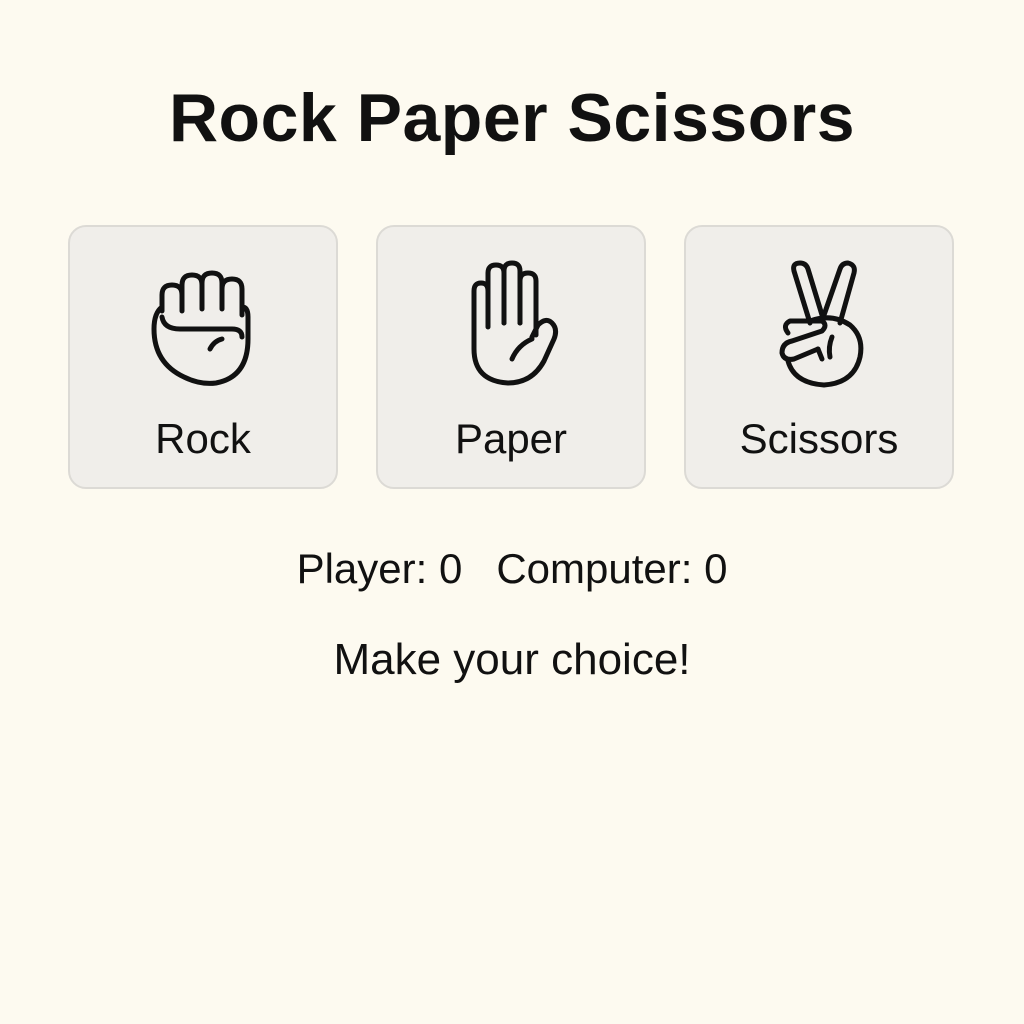  I want to click on victory-hand-icon, so click(821, 324).